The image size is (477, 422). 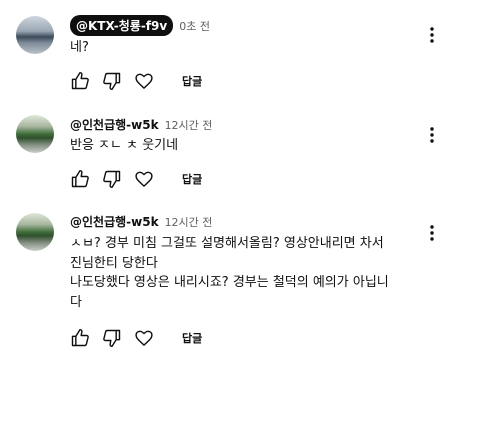 What do you see at coordinates (227, 243) in the screenshot?
I see `comment-text-line: ㅅㅂ? 경부 미침 그걸또 설명해서올림? 영상안내리면 차서` at bounding box center [227, 243].